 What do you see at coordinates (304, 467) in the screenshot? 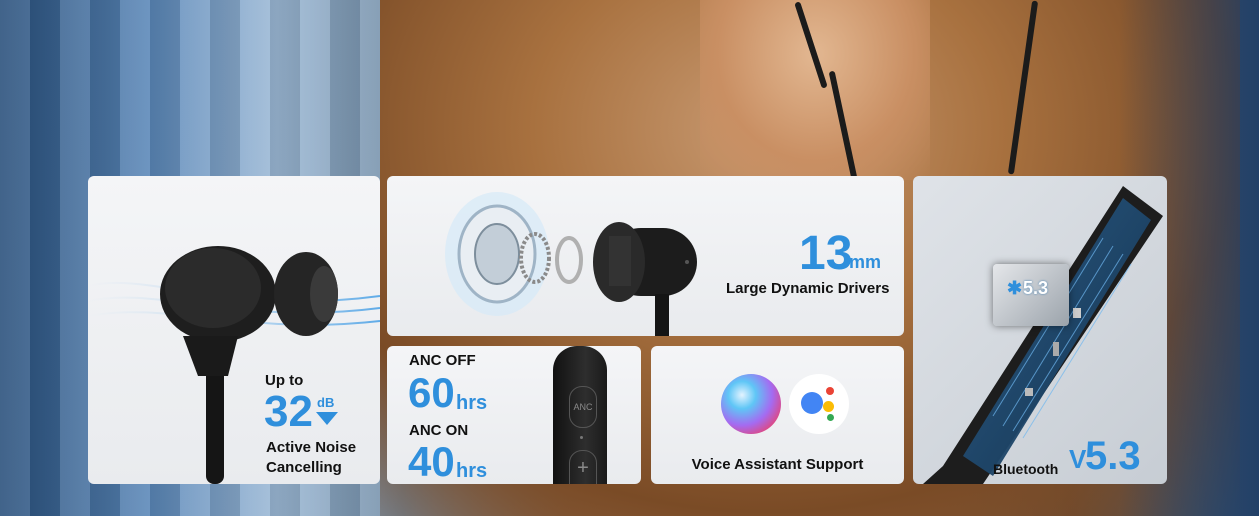
I see `anc-line2: Cancelling` at bounding box center [304, 467].